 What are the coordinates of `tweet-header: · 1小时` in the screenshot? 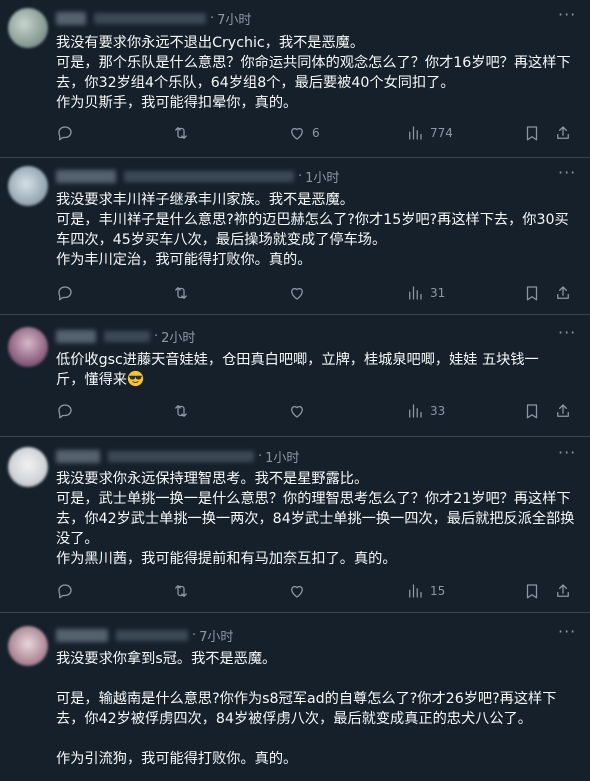 It's located at (177, 456).